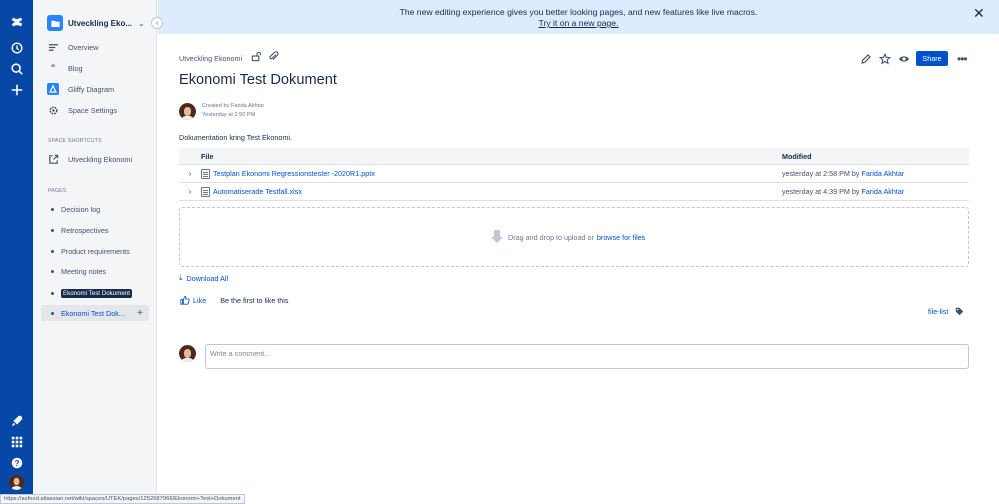 The image size is (999, 504). Describe the element at coordinates (265, 56) in the screenshot. I see `page-meta-icons` at that location.